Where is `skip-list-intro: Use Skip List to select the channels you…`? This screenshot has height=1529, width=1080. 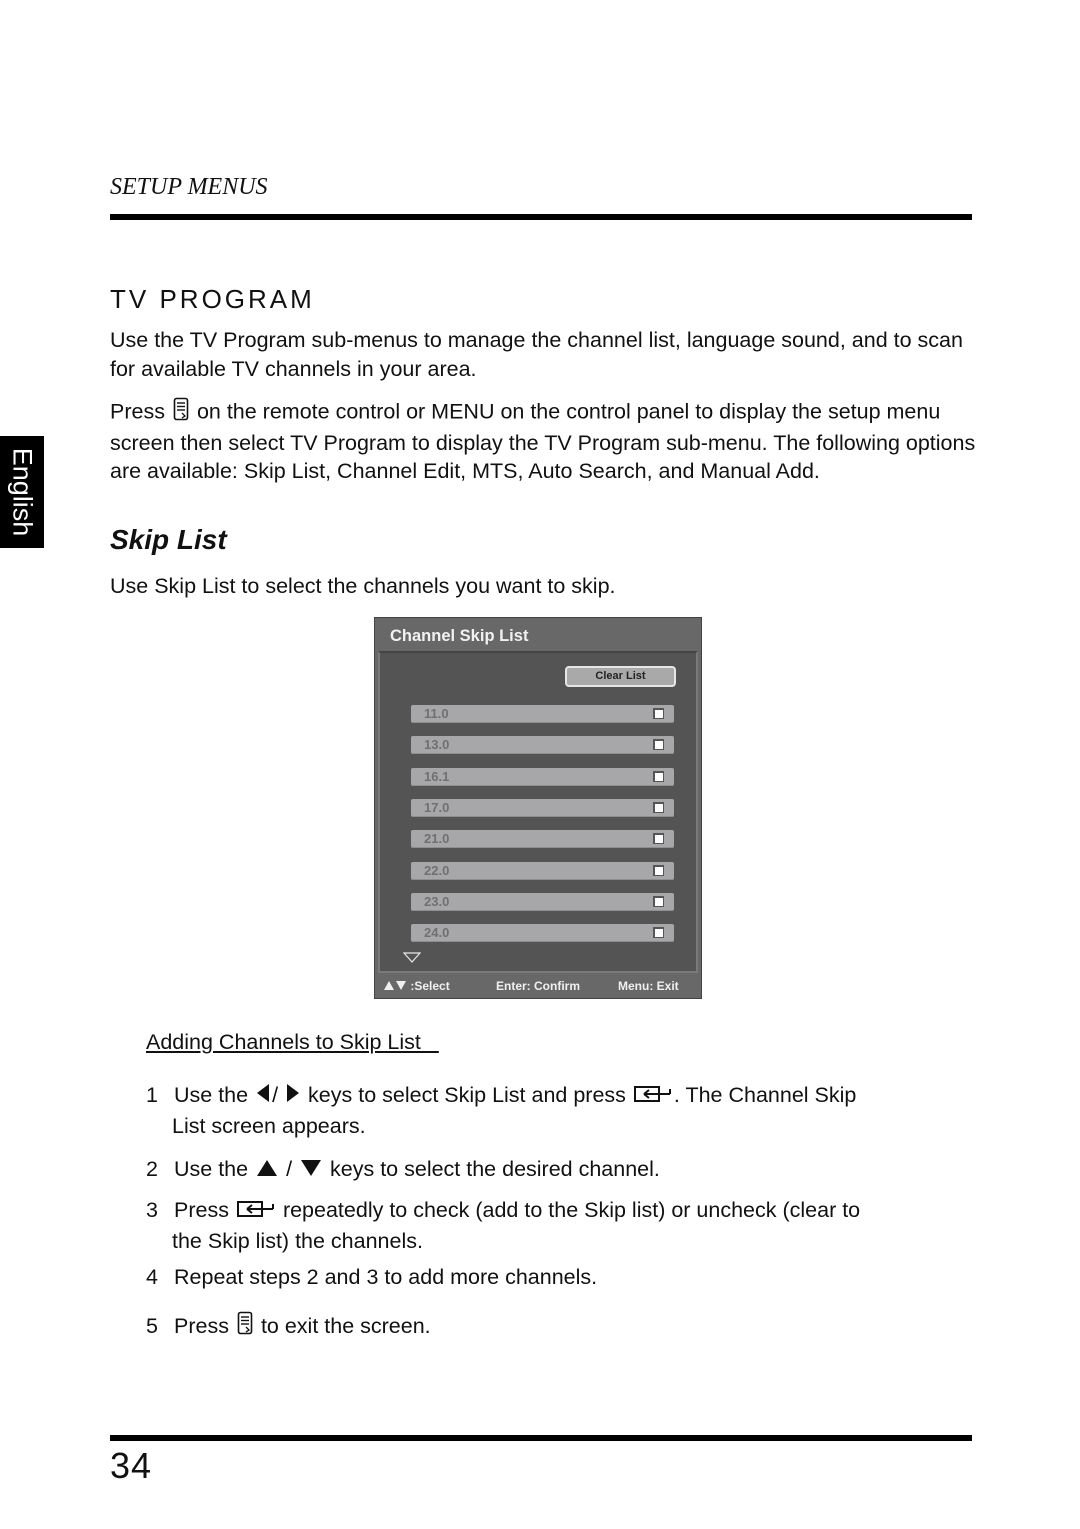 skip-list-intro: Use Skip List to select the channels you… is located at coordinates (363, 586).